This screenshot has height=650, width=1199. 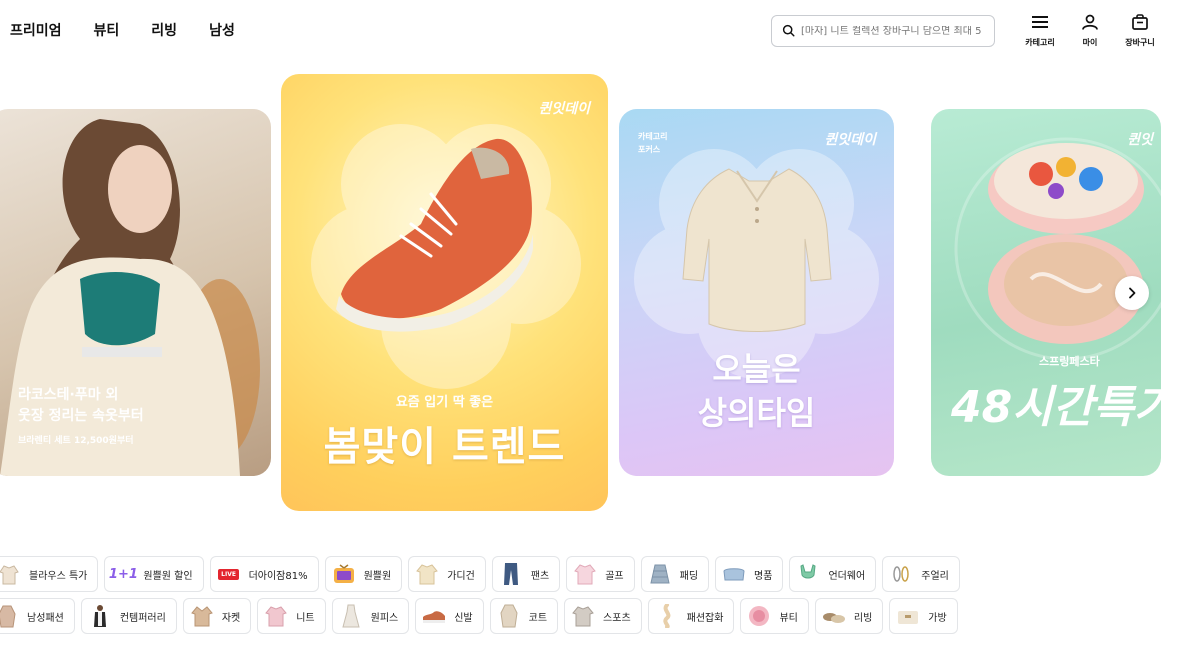 What do you see at coordinates (1056, 407) in the screenshot?
I see `banner-festa-title: 48시간특가` at bounding box center [1056, 407].